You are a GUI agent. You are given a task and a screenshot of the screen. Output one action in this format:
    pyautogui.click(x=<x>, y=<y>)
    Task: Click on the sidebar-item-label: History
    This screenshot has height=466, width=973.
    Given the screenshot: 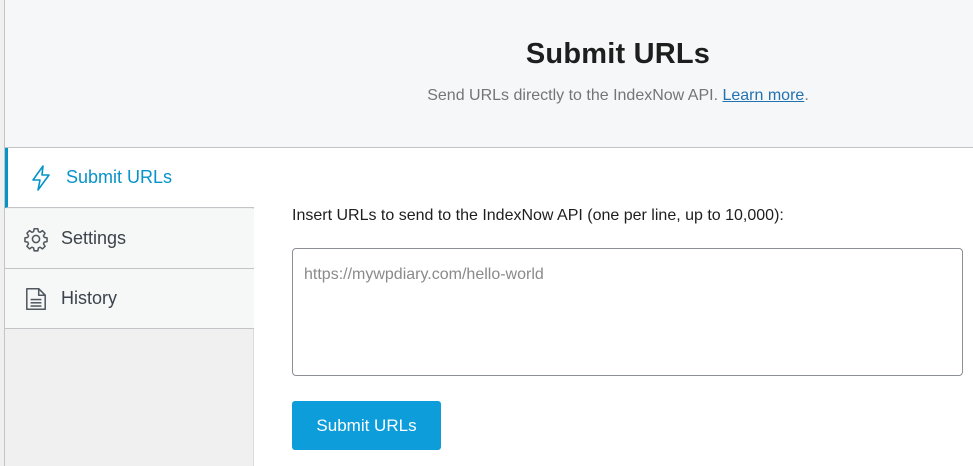 What is the action you would take?
    pyautogui.click(x=89, y=298)
    